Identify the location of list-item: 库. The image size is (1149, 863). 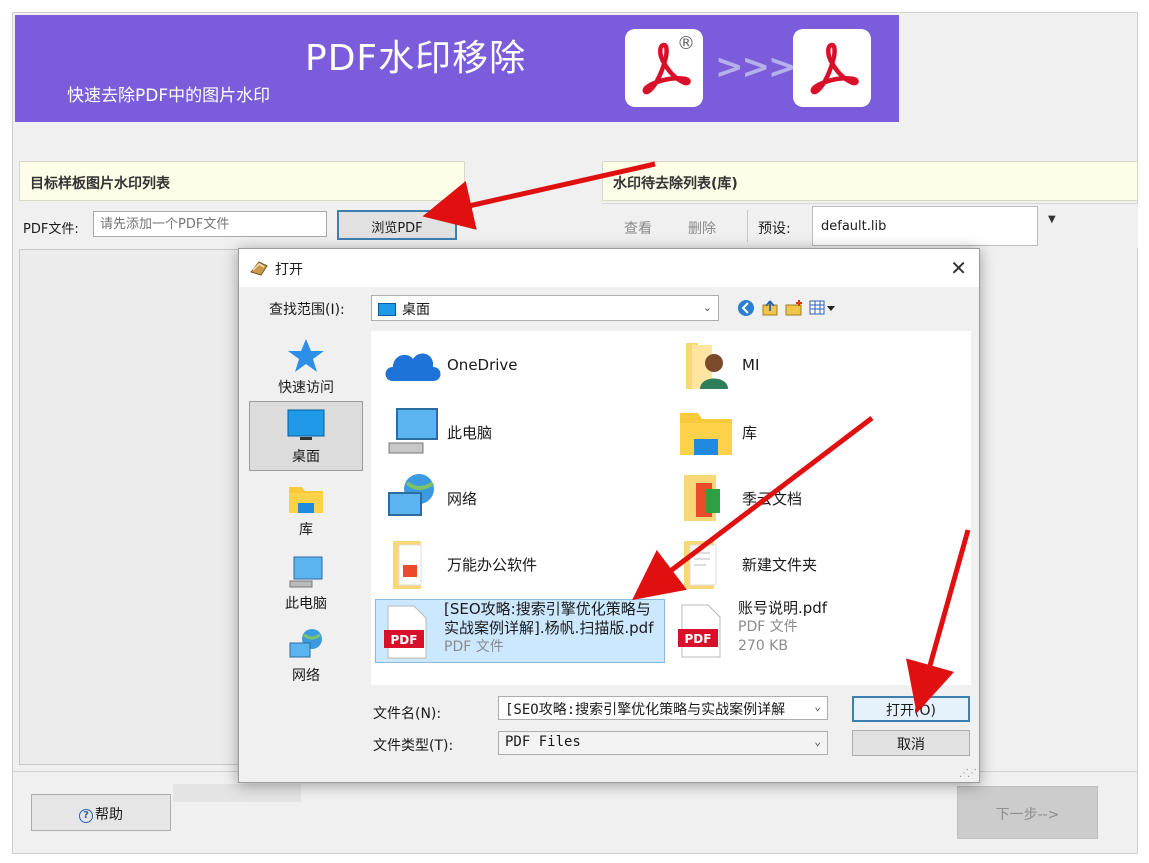
(815, 432).